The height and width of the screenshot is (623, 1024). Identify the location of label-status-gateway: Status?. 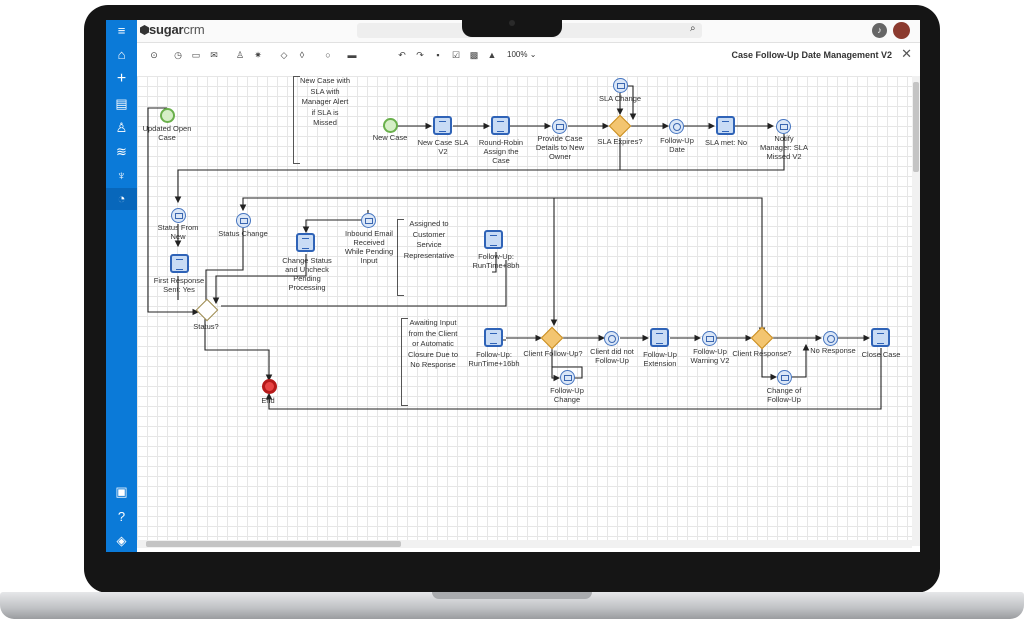
(206, 326).